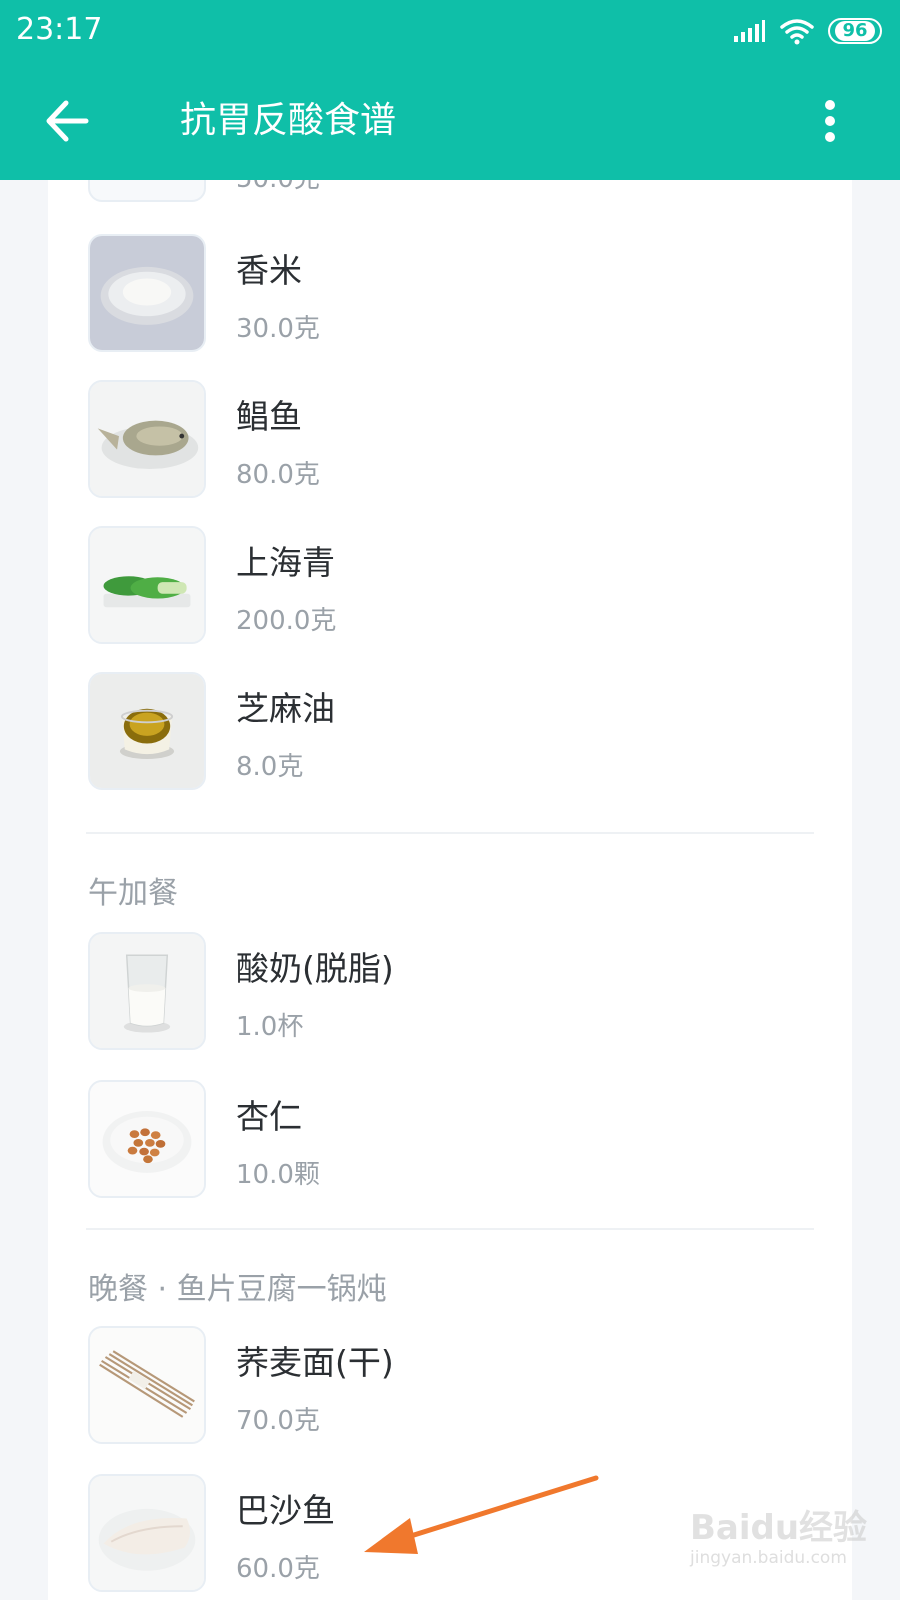  I want to click on item-name: 香米, so click(269, 270).